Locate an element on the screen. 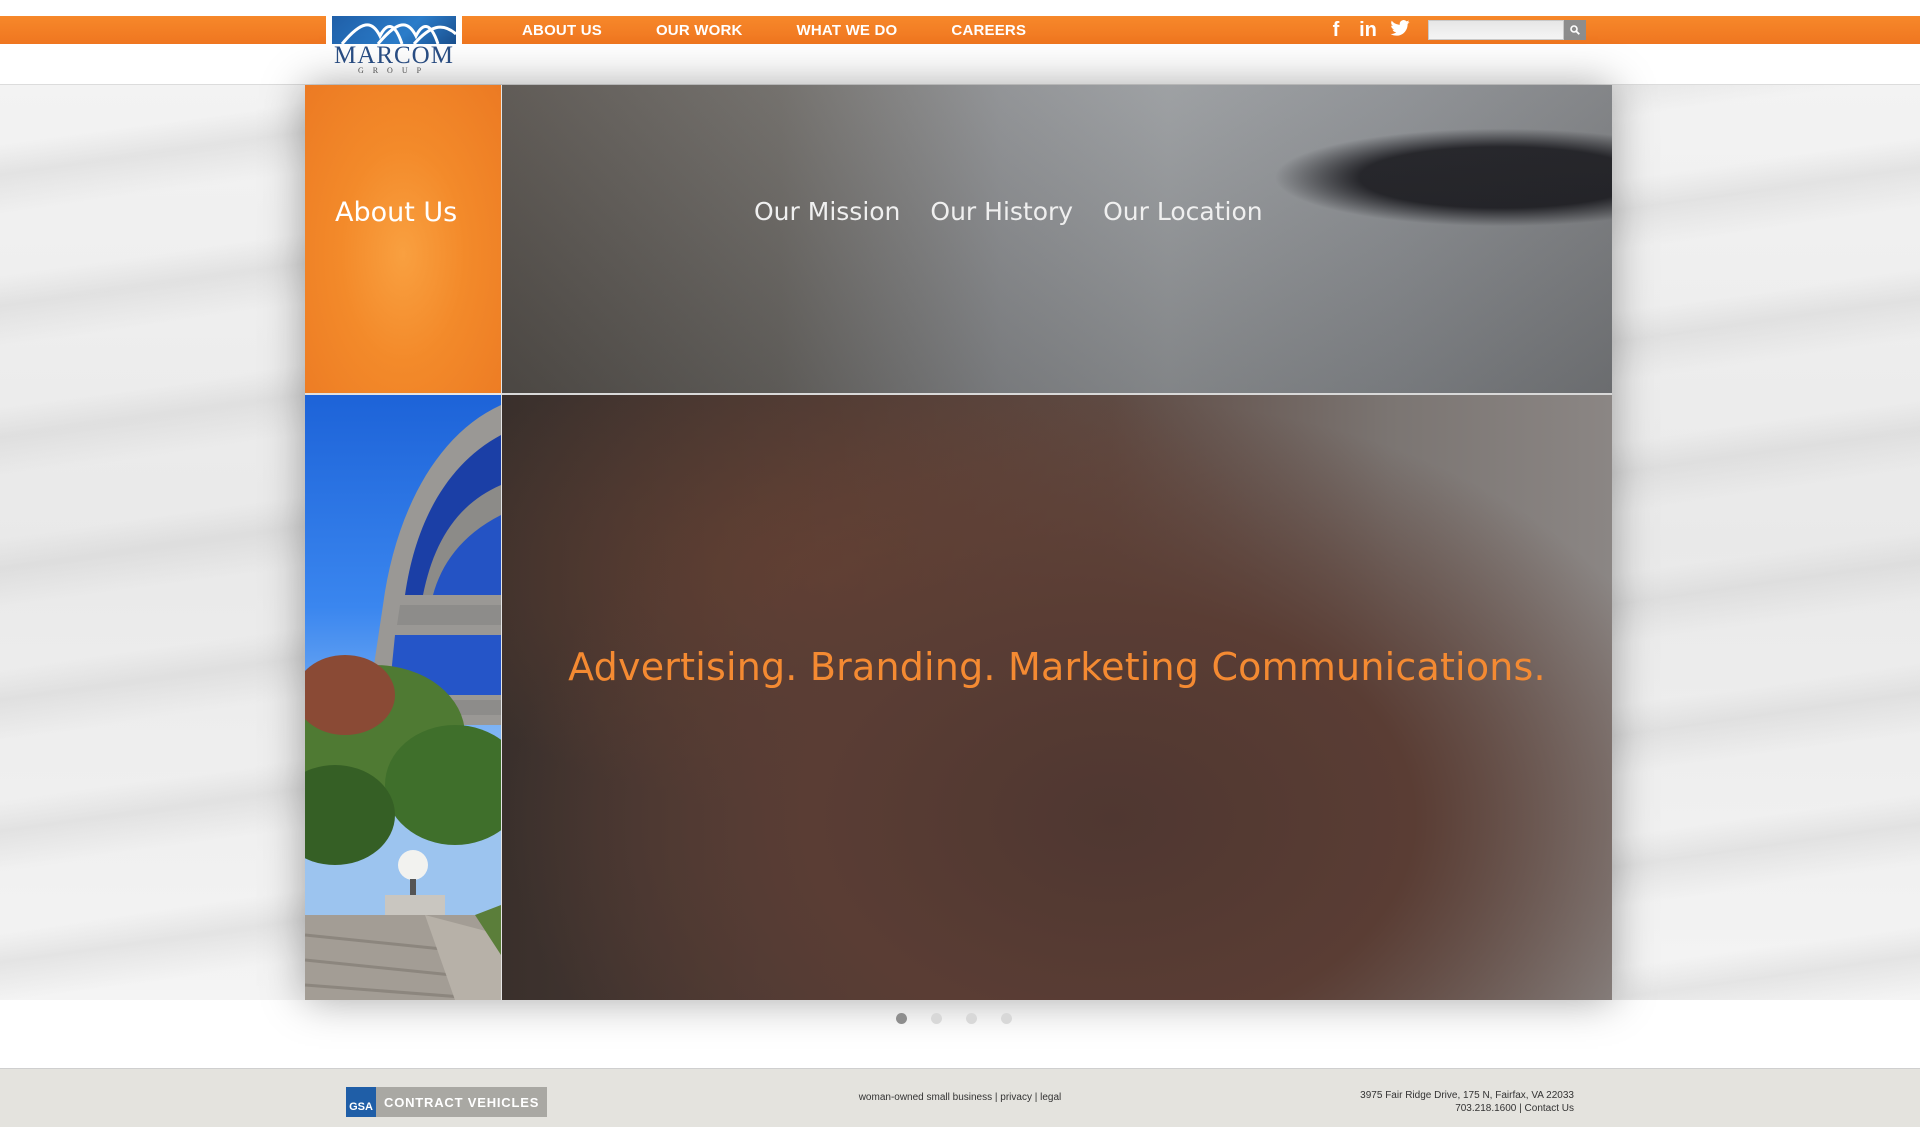 The image size is (1920, 1127). search-icon is located at coordinates (1575, 30).